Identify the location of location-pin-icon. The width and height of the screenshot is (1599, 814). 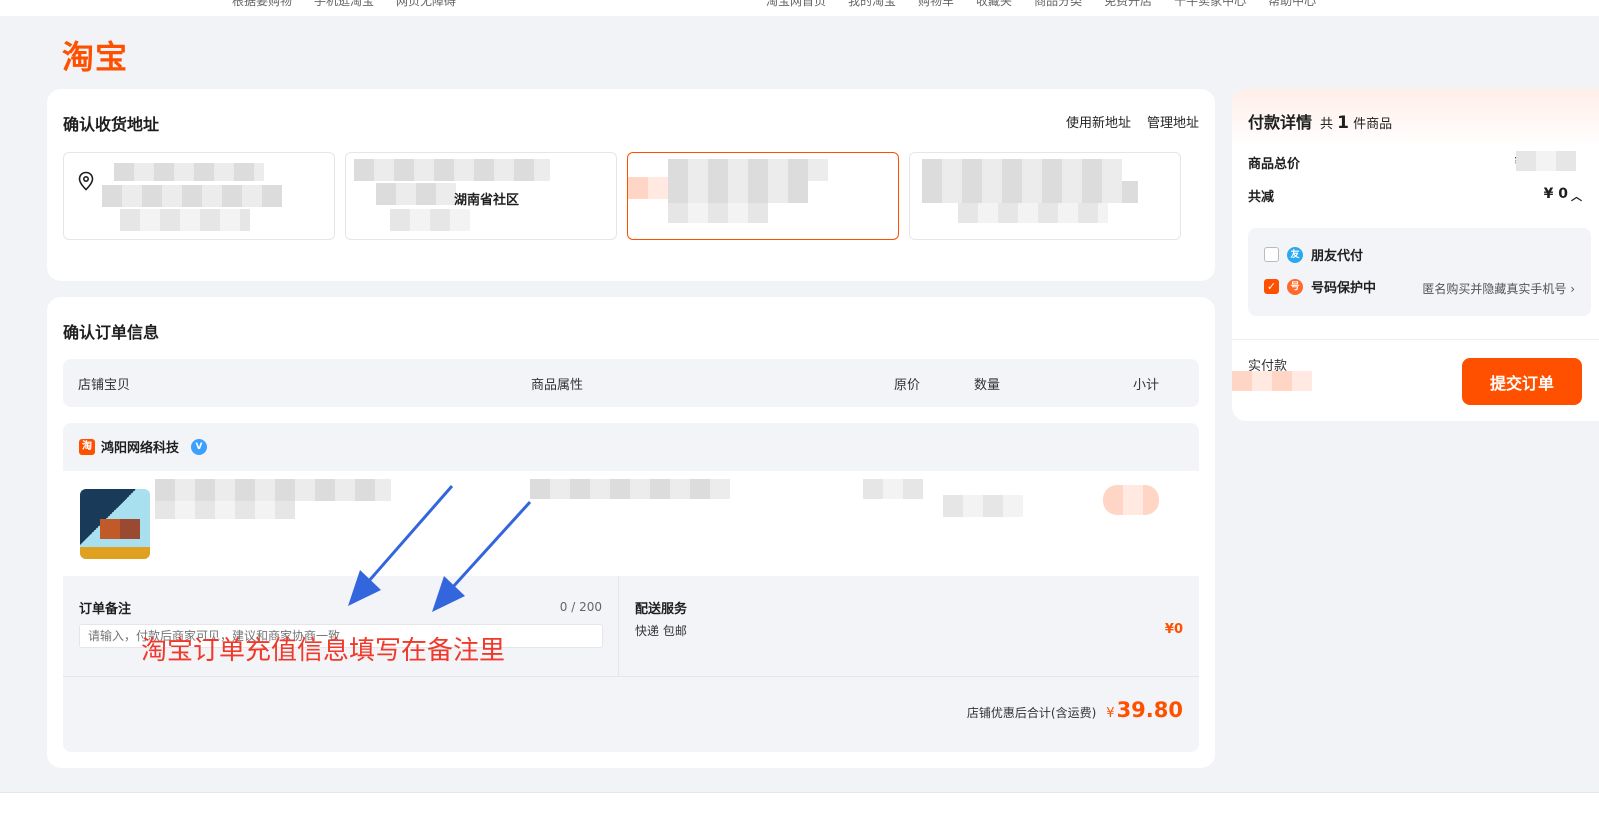
(86, 181).